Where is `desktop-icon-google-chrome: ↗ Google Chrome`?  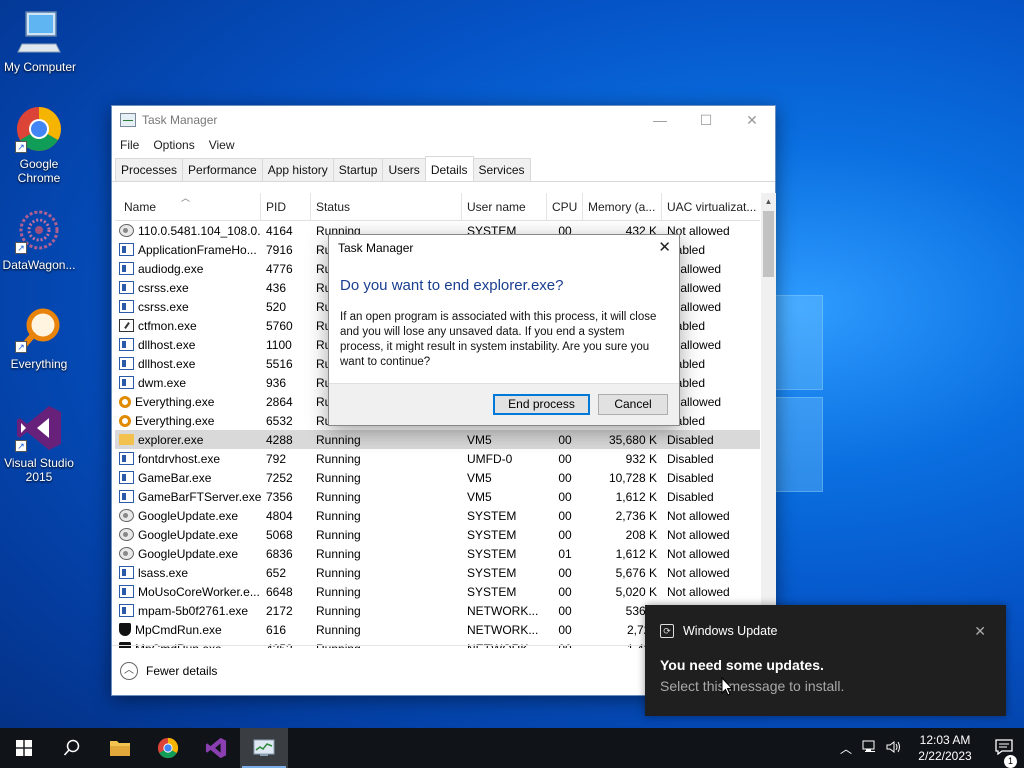
desktop-icon-google-chrome: ↗ Google Chrome is located at coordinates (39, 145).